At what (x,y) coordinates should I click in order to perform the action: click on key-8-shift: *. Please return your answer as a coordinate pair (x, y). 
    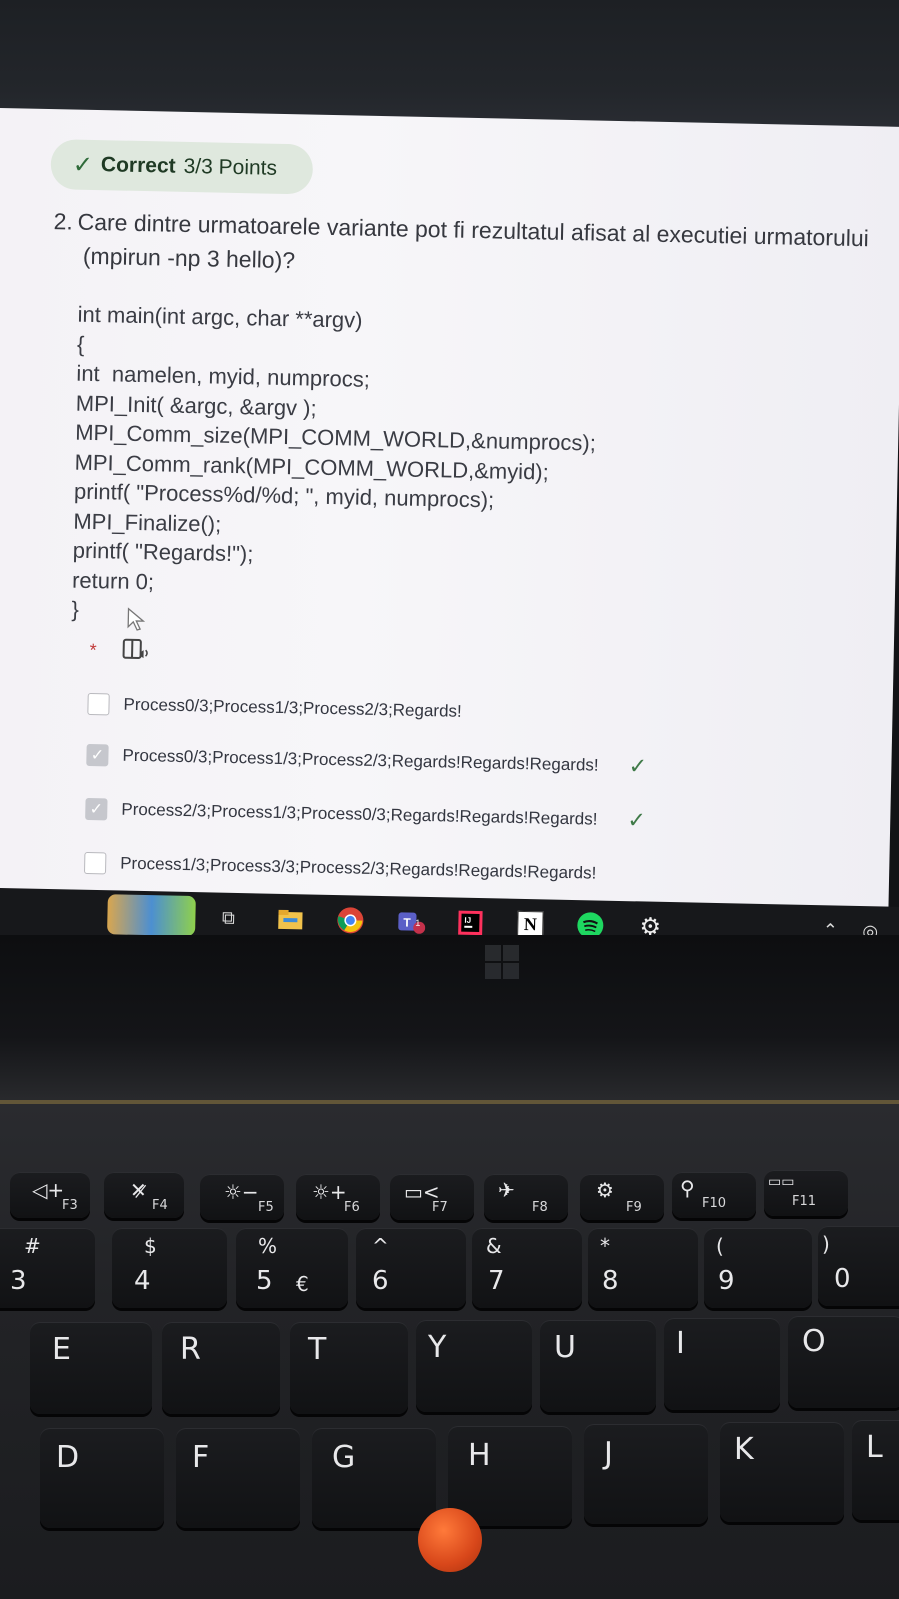
    Looking at the image, I should click on (605, 1246).